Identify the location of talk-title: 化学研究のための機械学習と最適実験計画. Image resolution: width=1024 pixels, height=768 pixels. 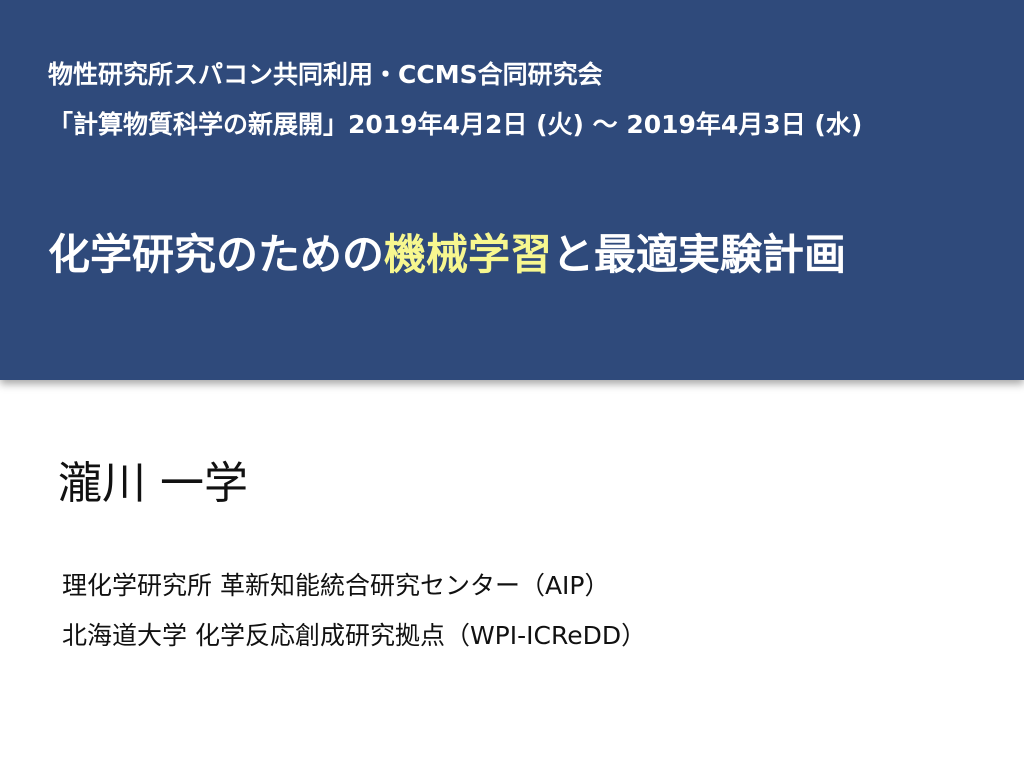
(447, 255).